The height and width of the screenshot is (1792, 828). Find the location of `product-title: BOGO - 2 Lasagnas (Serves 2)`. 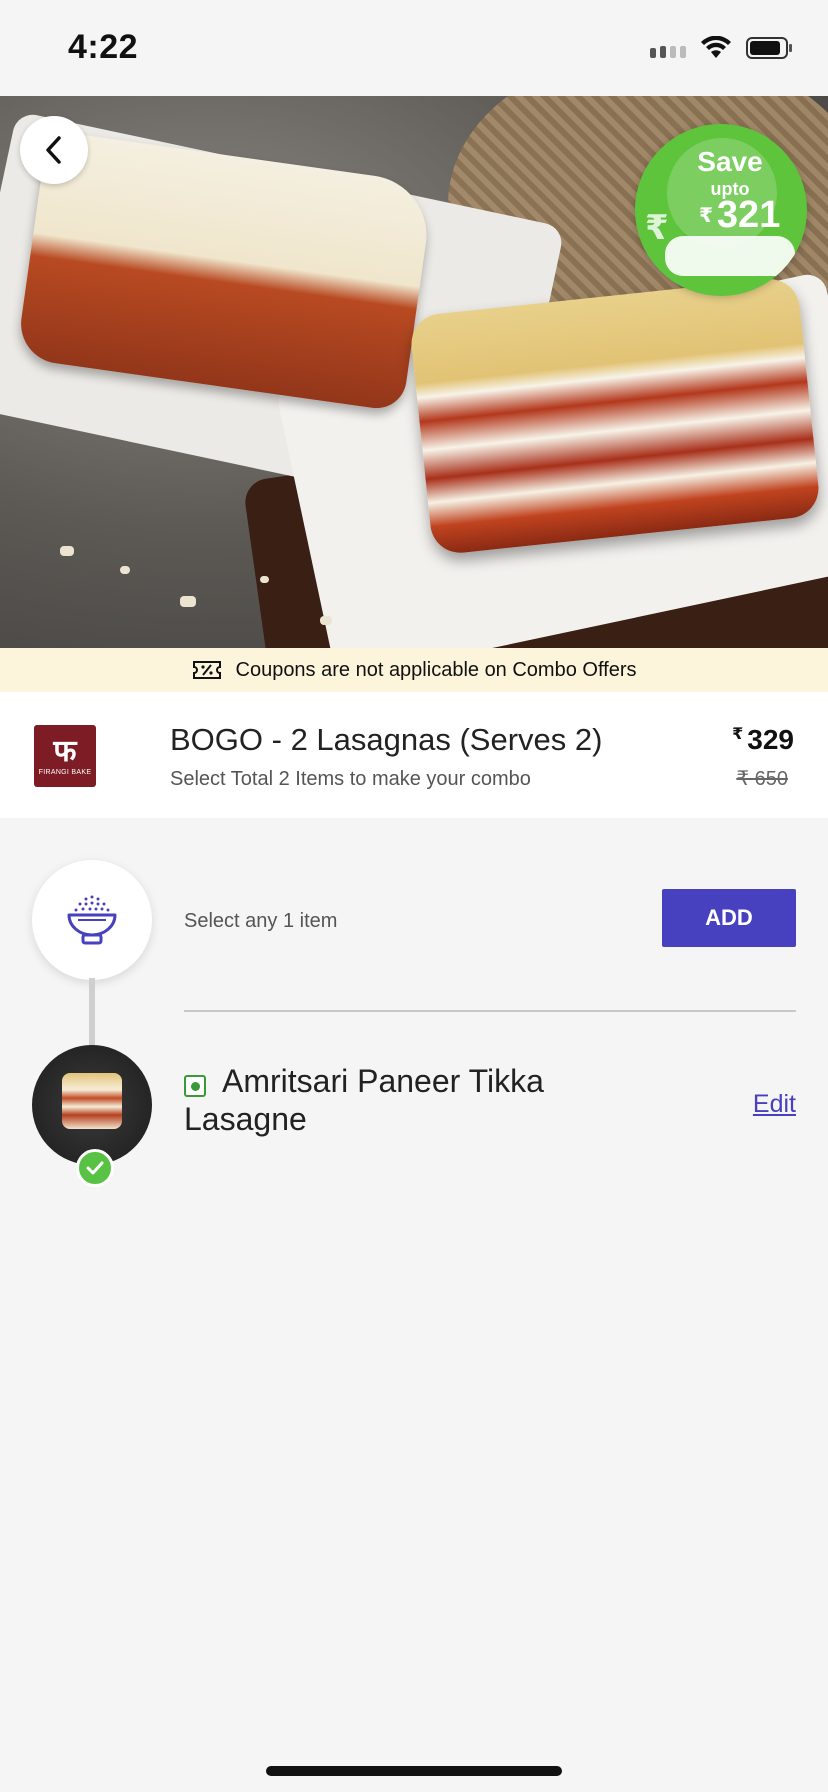

product-title: BOGO - 2 Lasagnas (Serves 2) is located at coordinates (386, 739).